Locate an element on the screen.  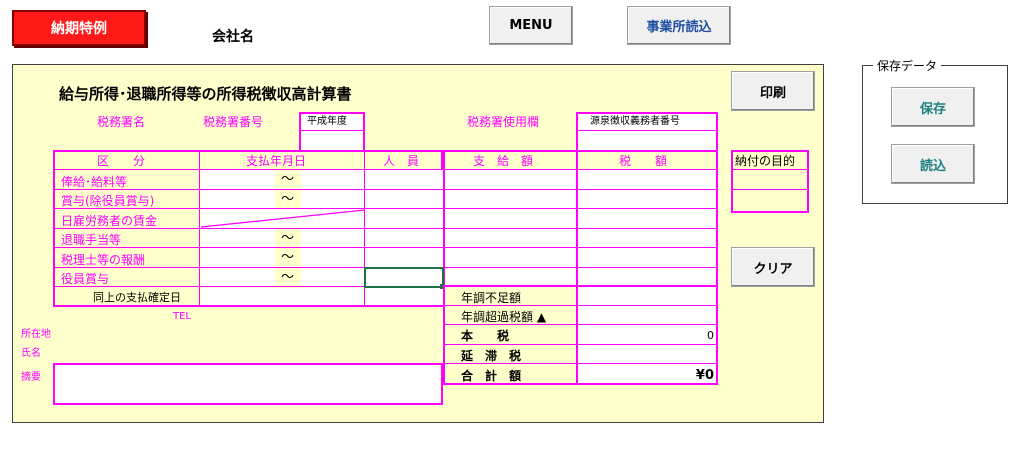
row-label-bonus: 賞与(除役員賞与) is located at coordinates (108, 201).